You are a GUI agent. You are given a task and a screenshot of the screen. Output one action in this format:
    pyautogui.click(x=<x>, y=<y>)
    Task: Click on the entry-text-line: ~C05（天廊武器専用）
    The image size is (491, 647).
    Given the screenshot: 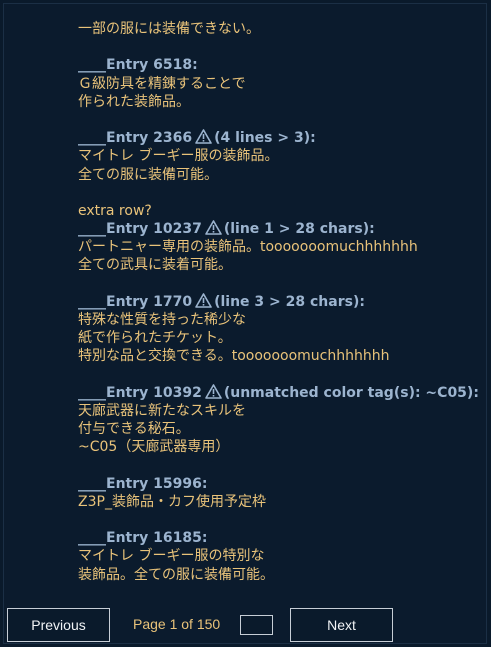 What is the action you would take?
    pyautogui.click(x=154, y=447)
    